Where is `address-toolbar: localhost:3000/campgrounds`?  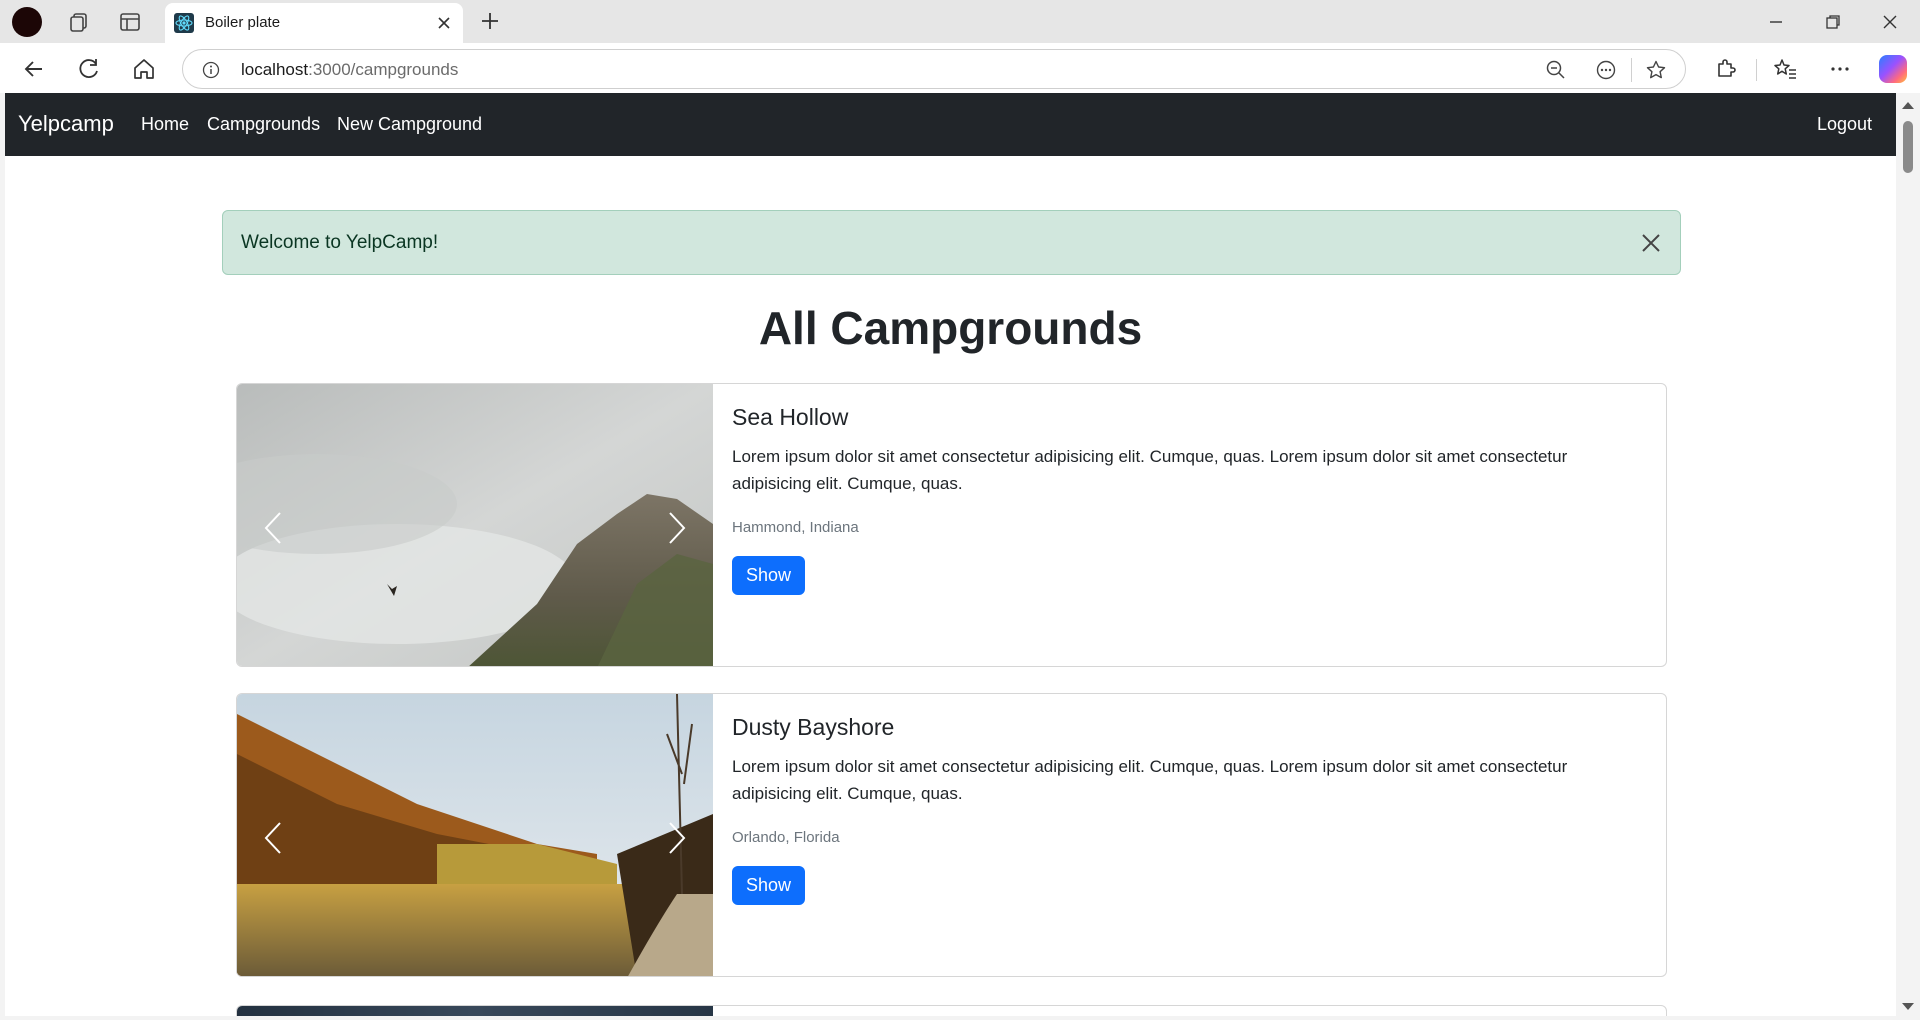 address-toolbar: localhost:3000/campgrounds is located at coordinates (960, 68).